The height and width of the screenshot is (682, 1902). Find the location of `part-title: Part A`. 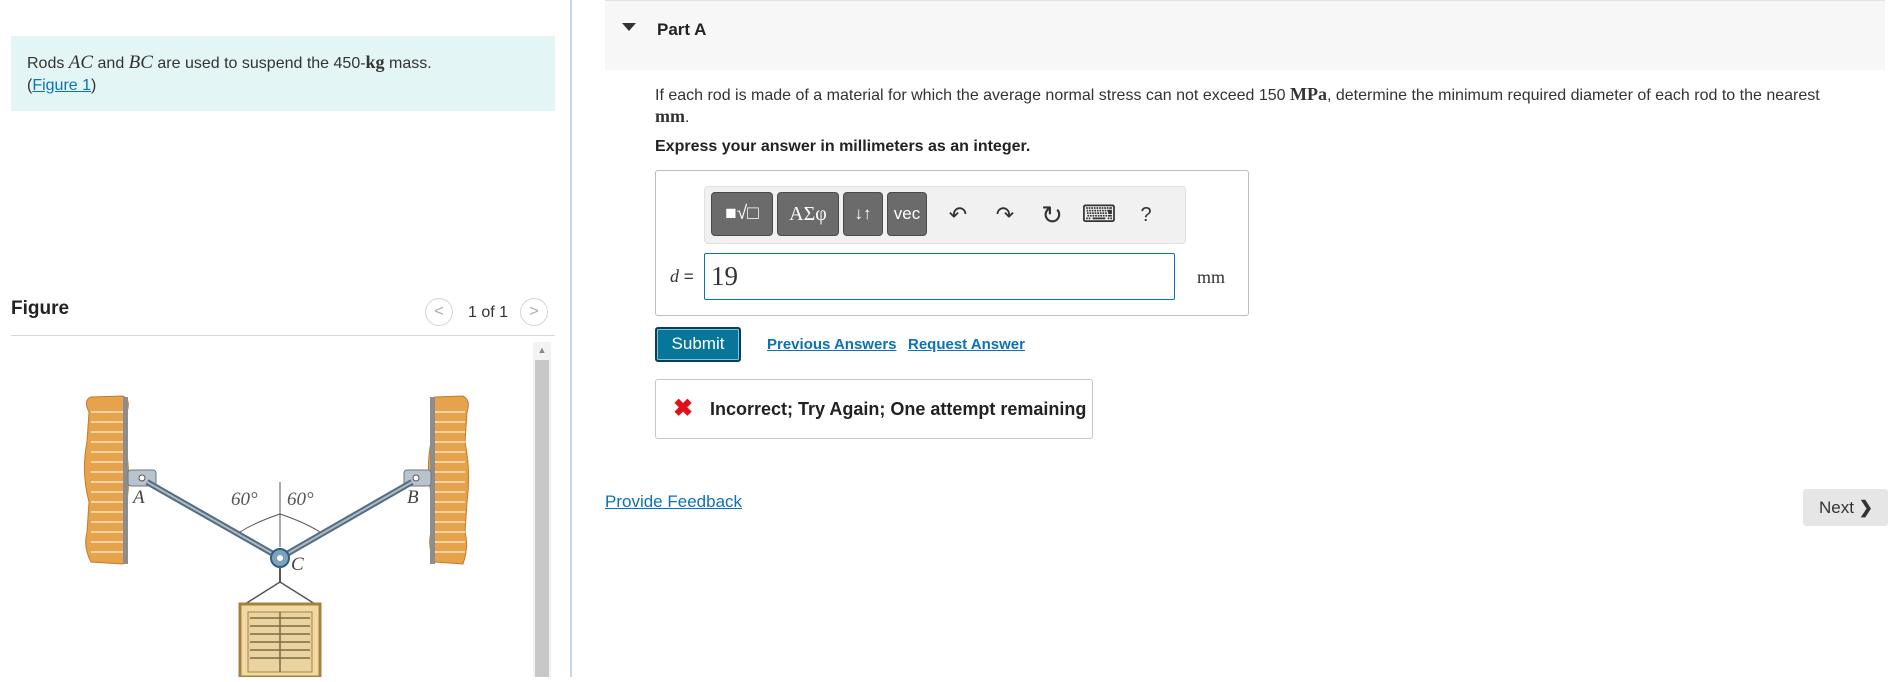

part-title: Part A is located at coordinates (682, 29).